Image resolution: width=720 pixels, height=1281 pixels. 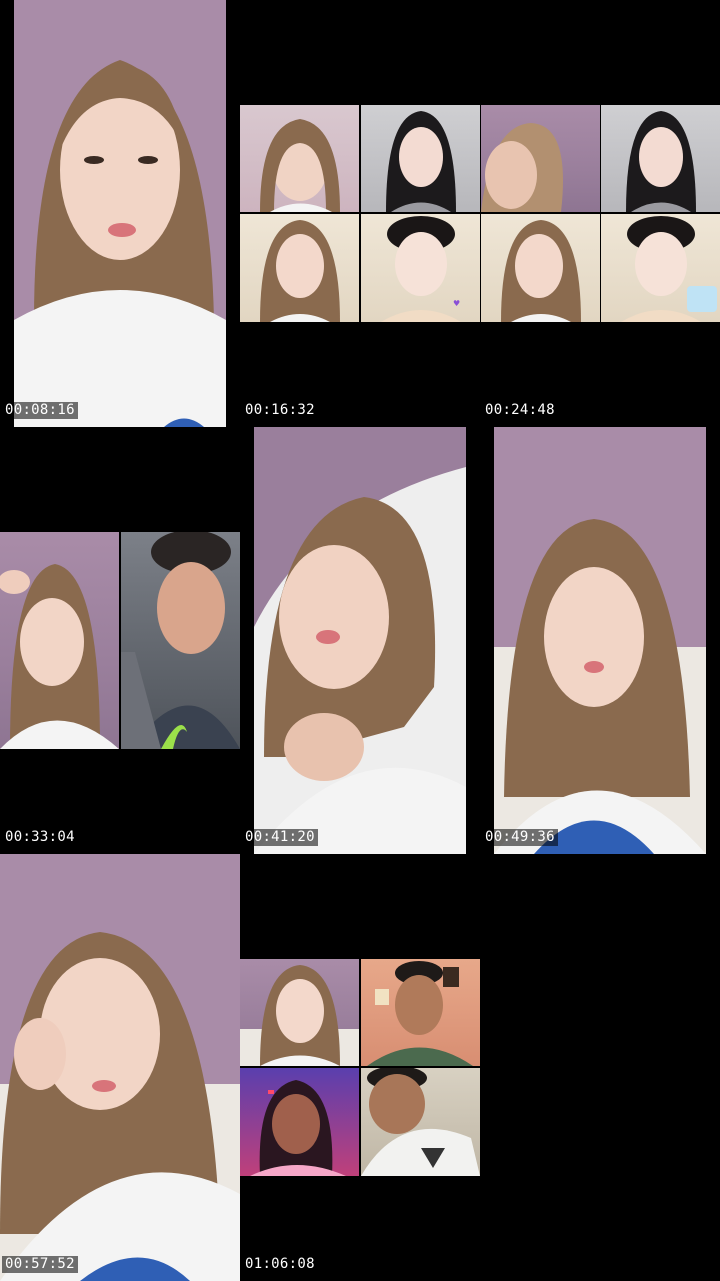 I want to click on timestamp: 00:08:16, so click(x=40, y=410).